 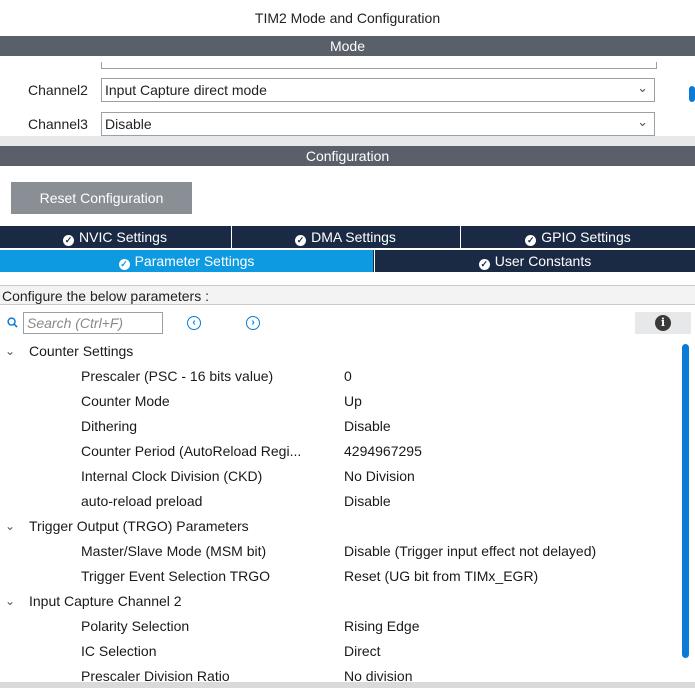 I want to click on parameter-name: auto-reload preload, so click(x=142, y=501).